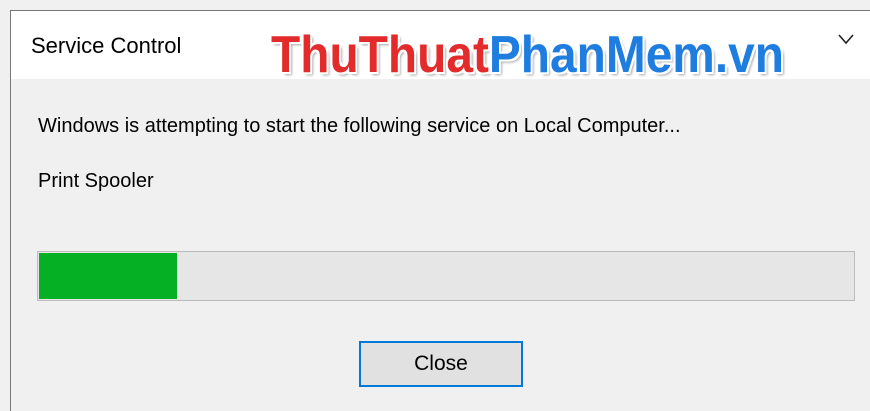 Image resolution: width=870 pixels, height=411 pixels. Describe the element at coordinates (96, 181) in the screenshot. I see `service-name: Print Spooler` at that location.